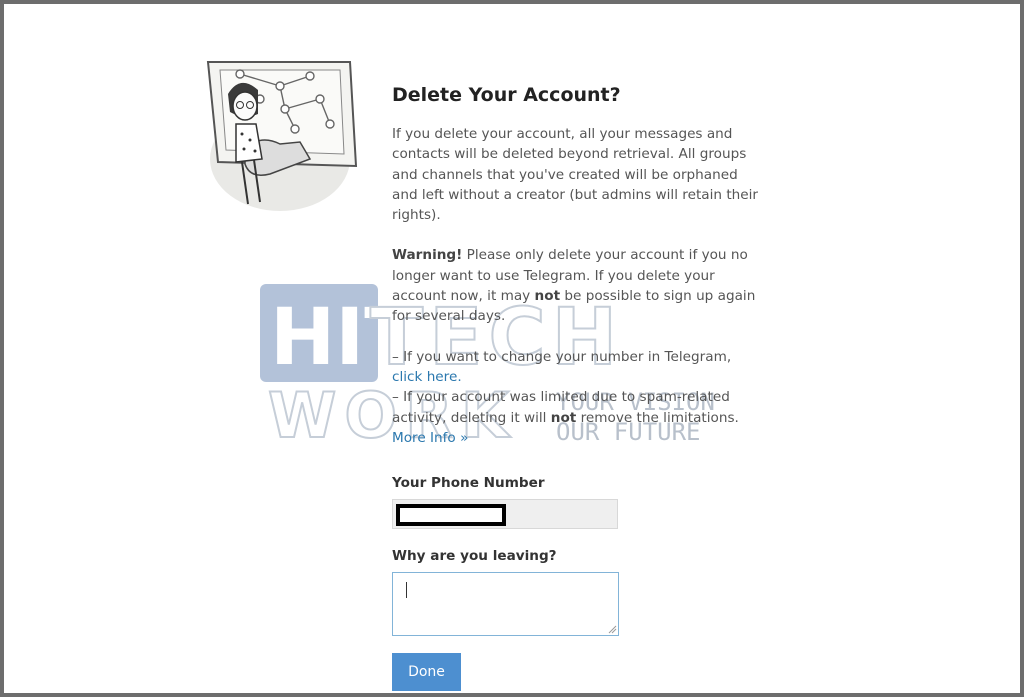 This screenshot has width=1024, height=697. What do you see at coordinates (406, 590) in the screenshot?
I see `text-caret` at bounding box center [406, 590].